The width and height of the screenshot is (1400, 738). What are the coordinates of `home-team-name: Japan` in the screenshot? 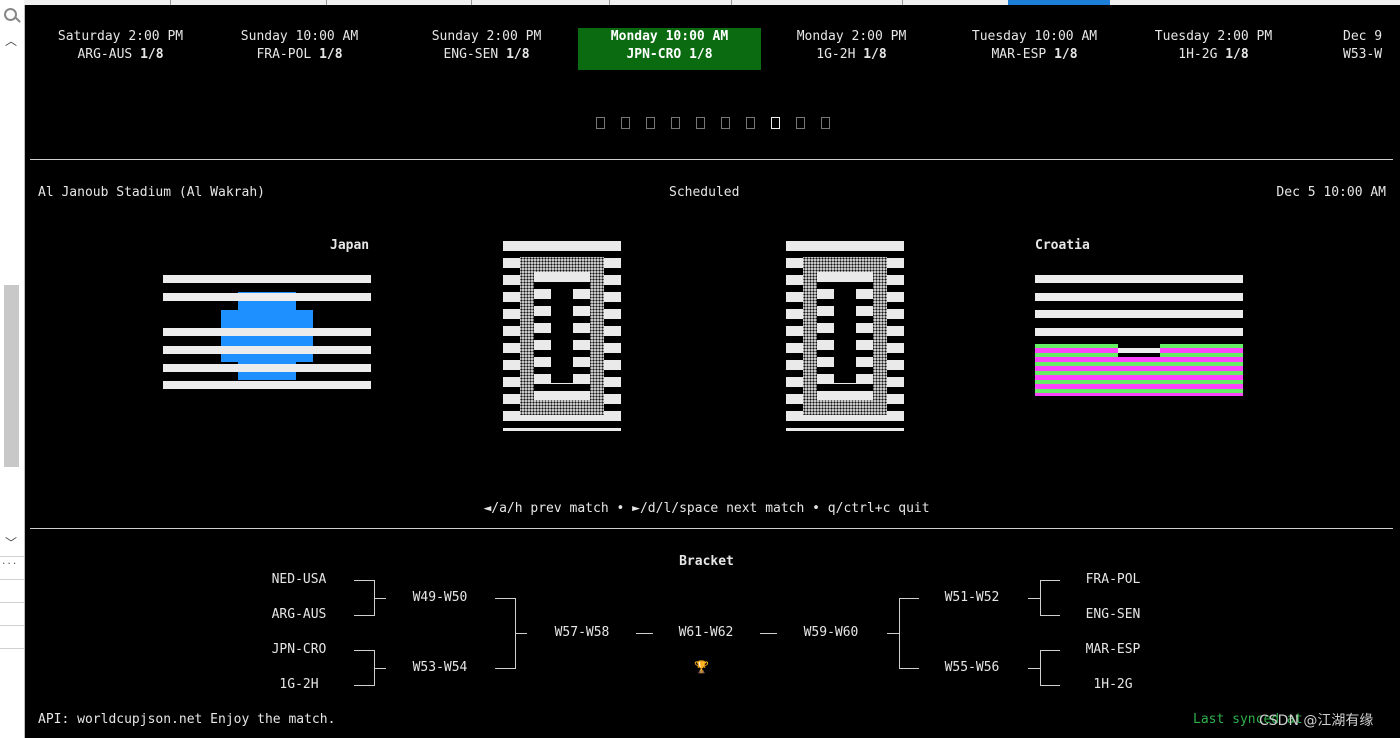 It's located at (350, 245).